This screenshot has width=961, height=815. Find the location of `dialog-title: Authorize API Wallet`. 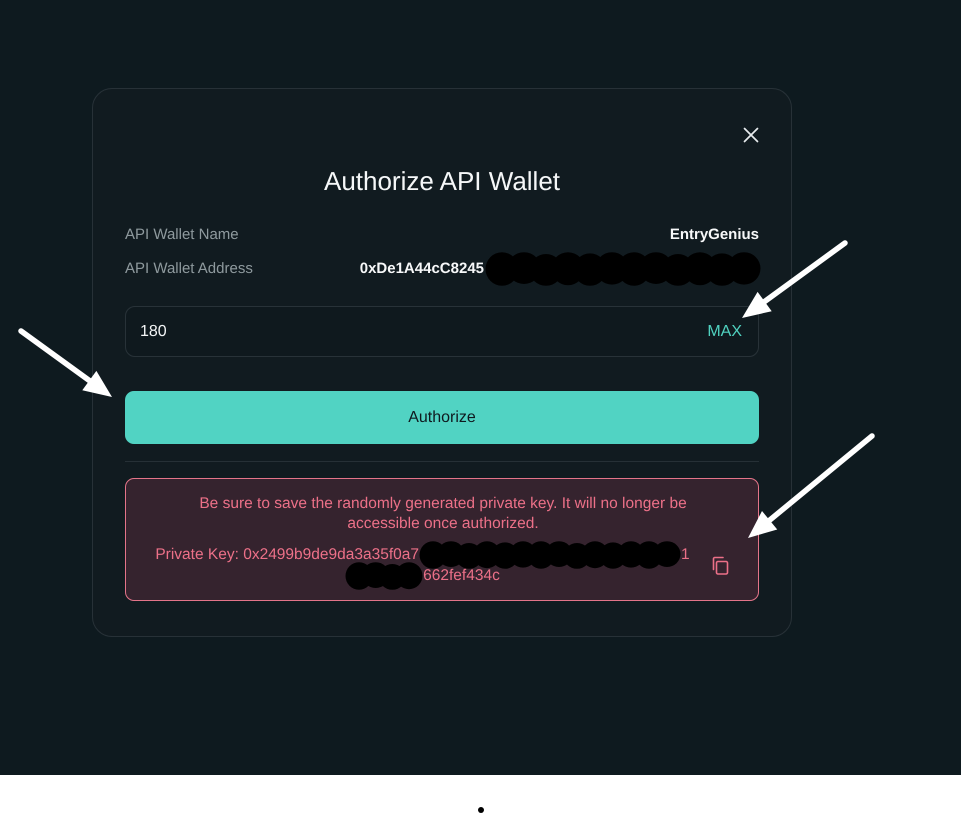

dialog-title: Authorize API Wallet is located at coordinates (442, 181).